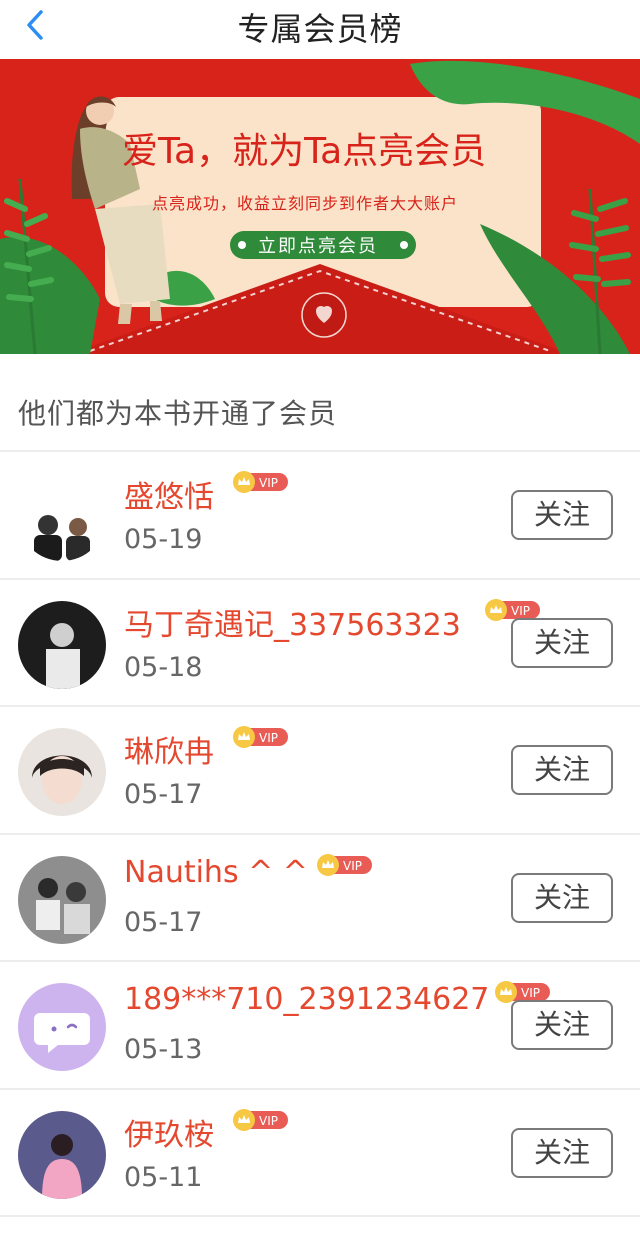  What do you see at coordinates (320, 516) in the screenshot?
I see `list-item: 盛悠恬 VIP 05-19 关注` at bounding box center [320, 516].